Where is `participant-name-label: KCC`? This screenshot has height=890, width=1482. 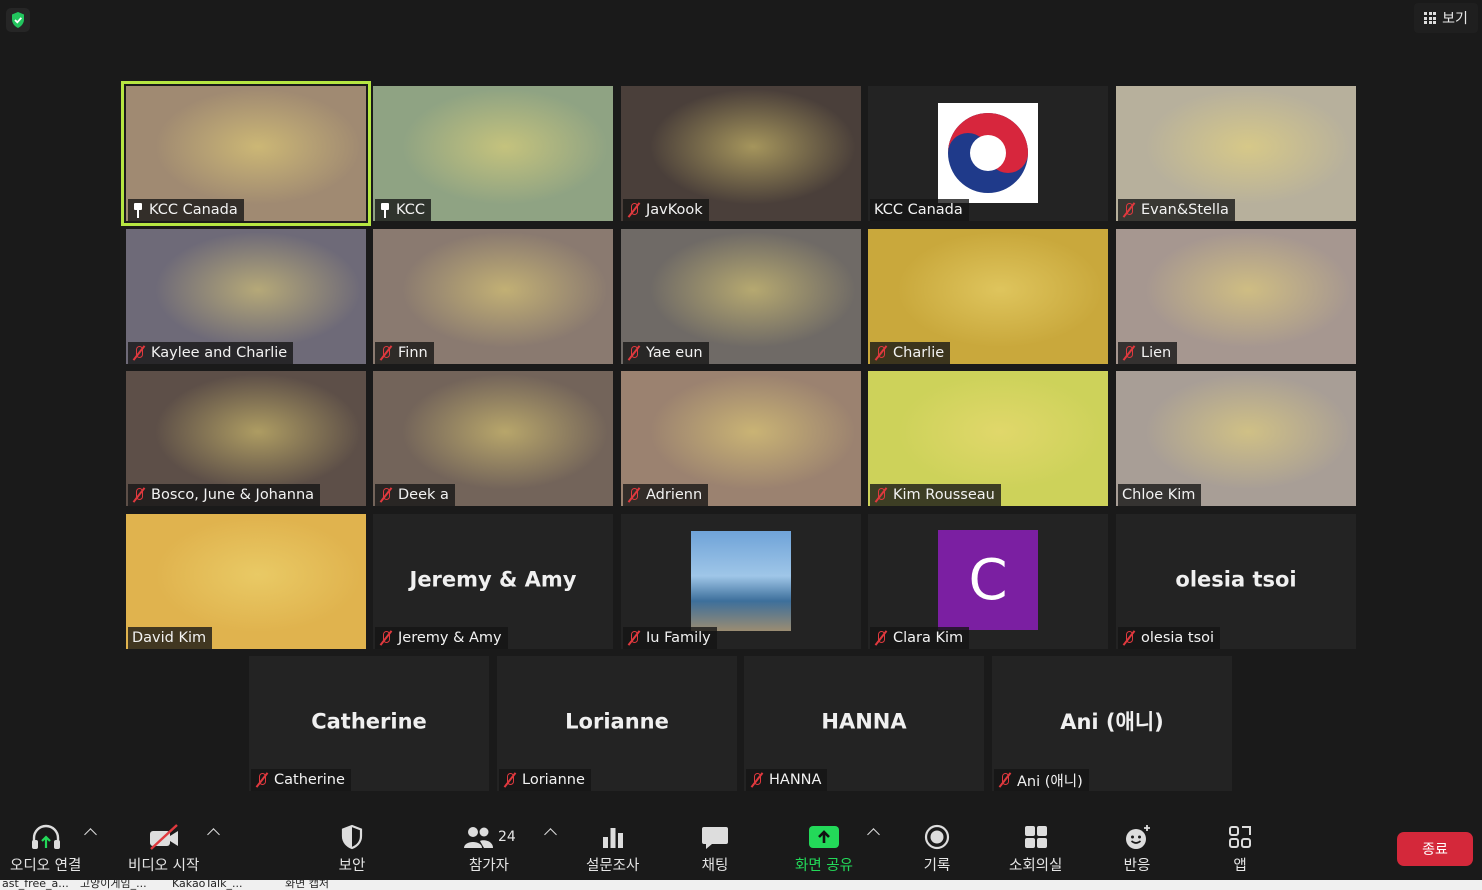 participant-name-label: KCC is located at coordinates (403, 210).